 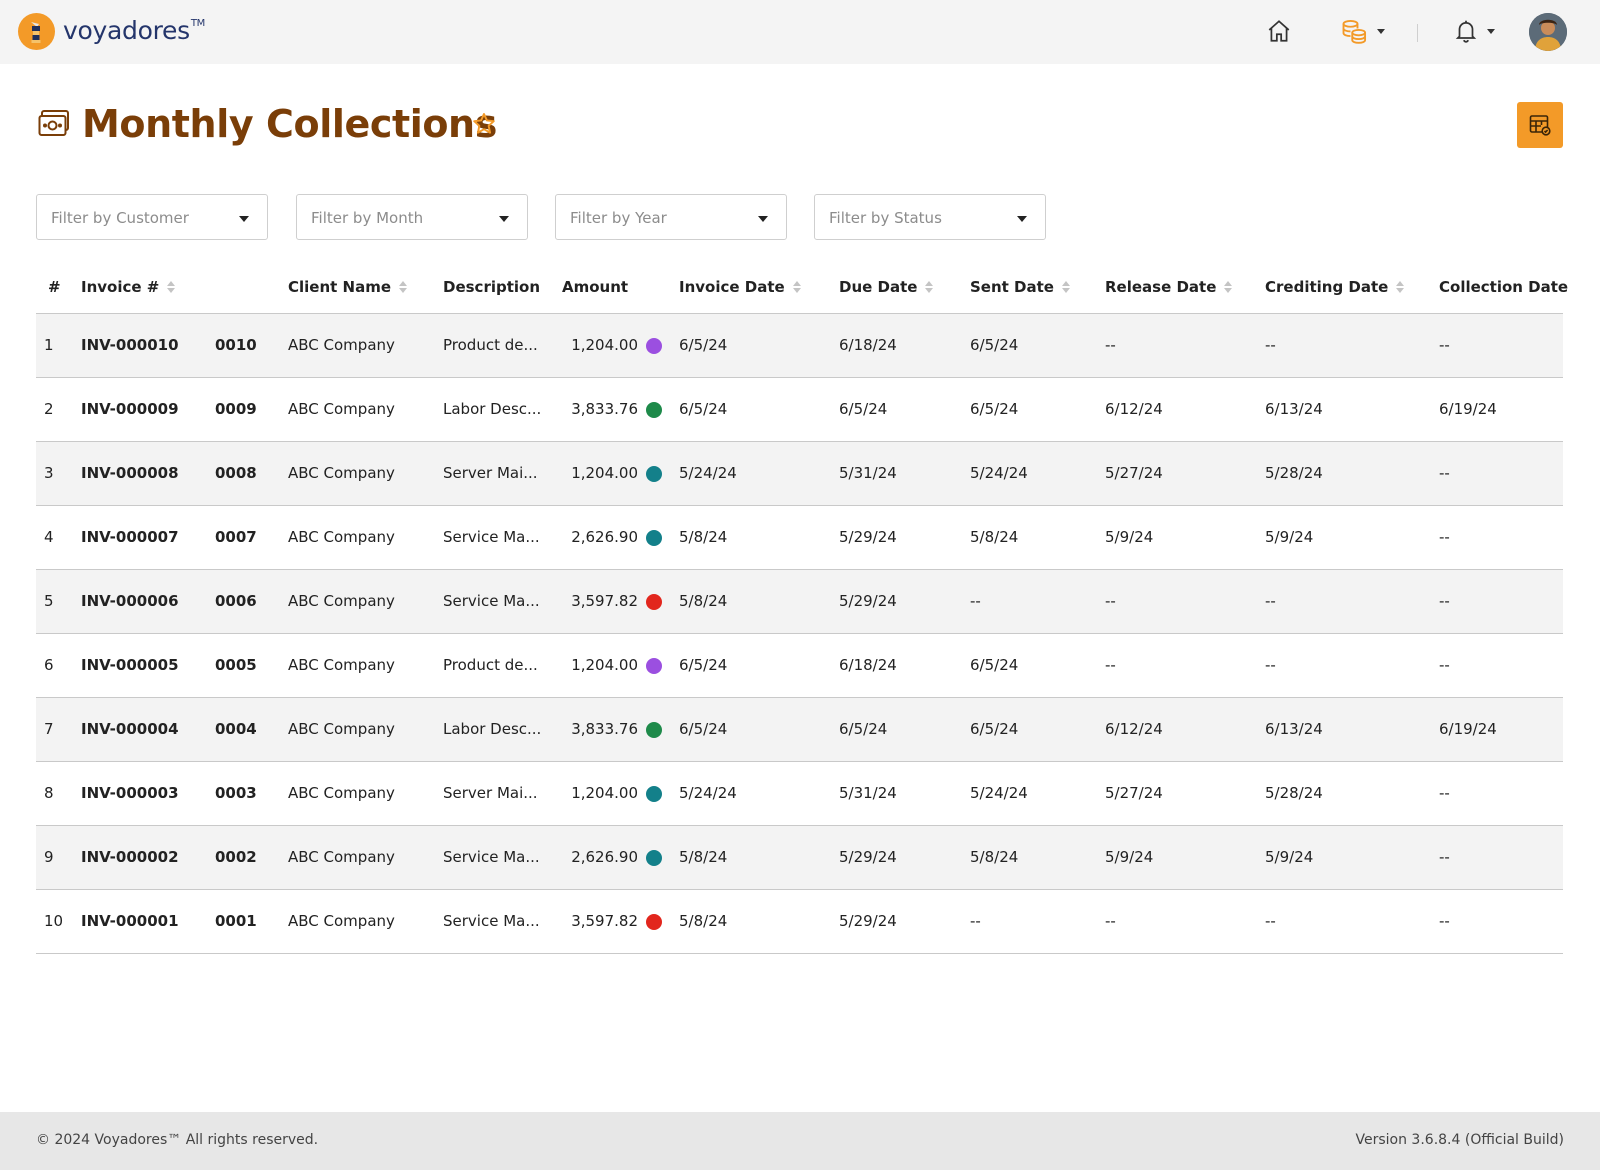 I want to click on sent-date: 5/8/24, so click(x=994, y=857).